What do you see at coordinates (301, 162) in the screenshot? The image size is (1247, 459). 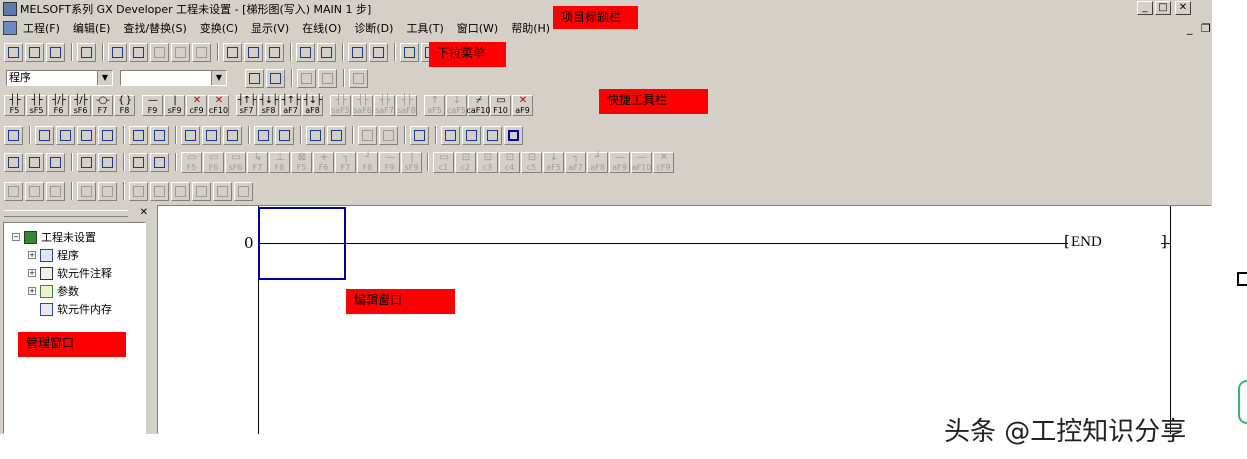 I see `fkey-f5b: ⊠ F5` at bounding box center [301, 162].